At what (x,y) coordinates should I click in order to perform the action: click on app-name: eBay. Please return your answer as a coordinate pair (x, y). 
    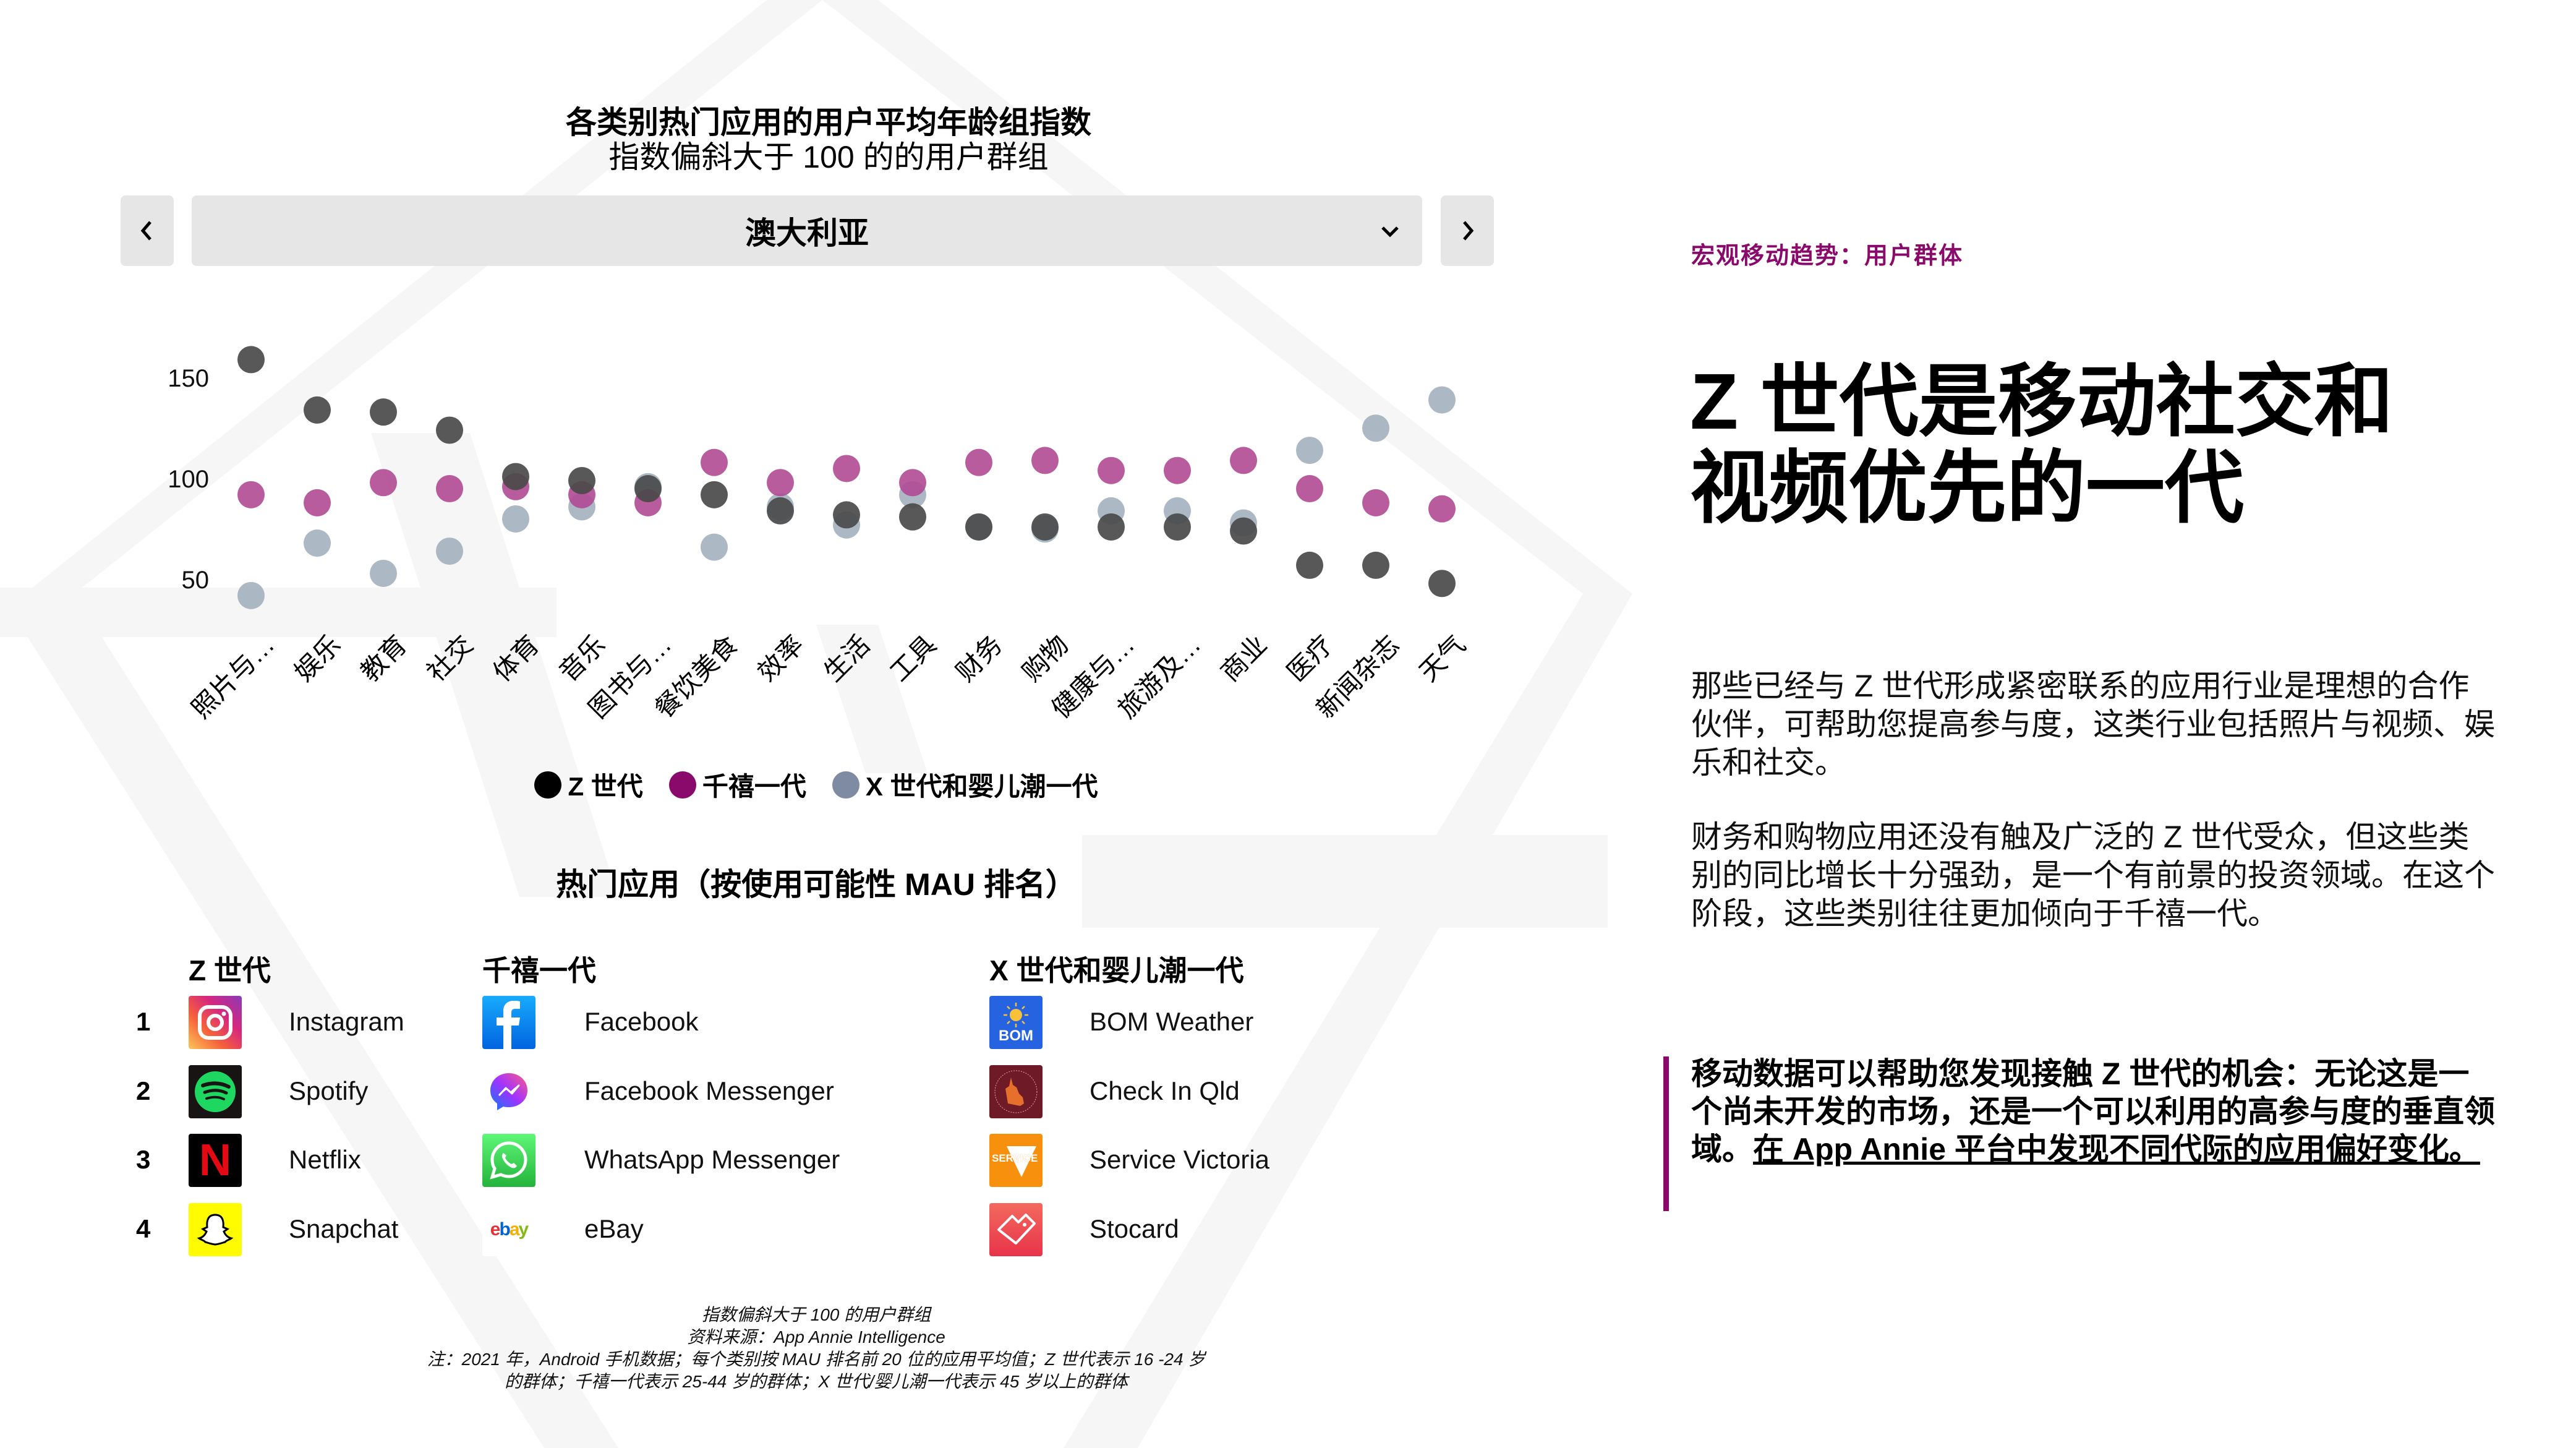
    Looking at the image, I should click on (614, 1229).